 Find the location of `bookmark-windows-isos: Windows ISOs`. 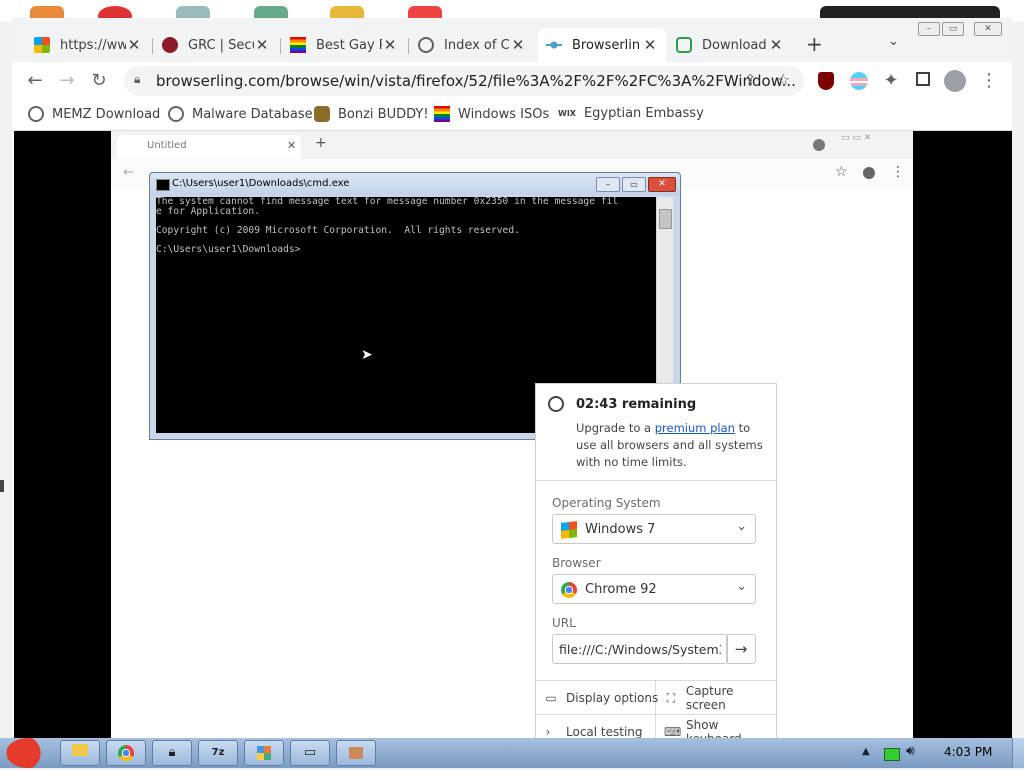

bookmark-windows-isos: Windows ISOs is located at coordinates (491, 114).